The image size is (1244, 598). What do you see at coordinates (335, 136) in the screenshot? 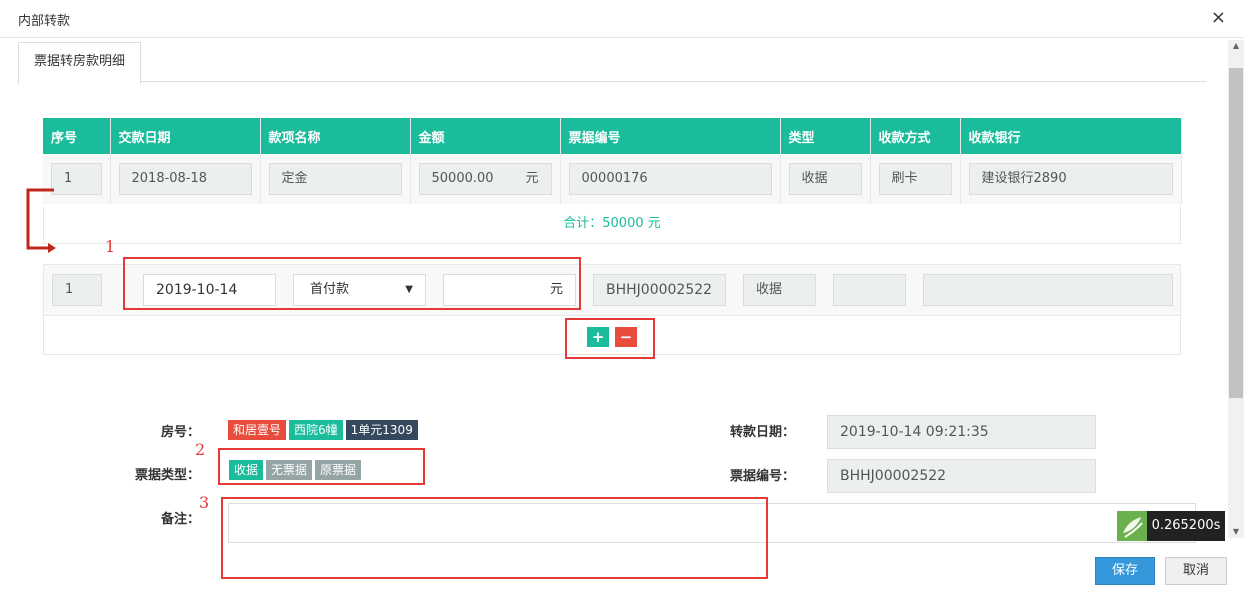
I see `column-header: 款项名称` at bounding box center [335, 136].